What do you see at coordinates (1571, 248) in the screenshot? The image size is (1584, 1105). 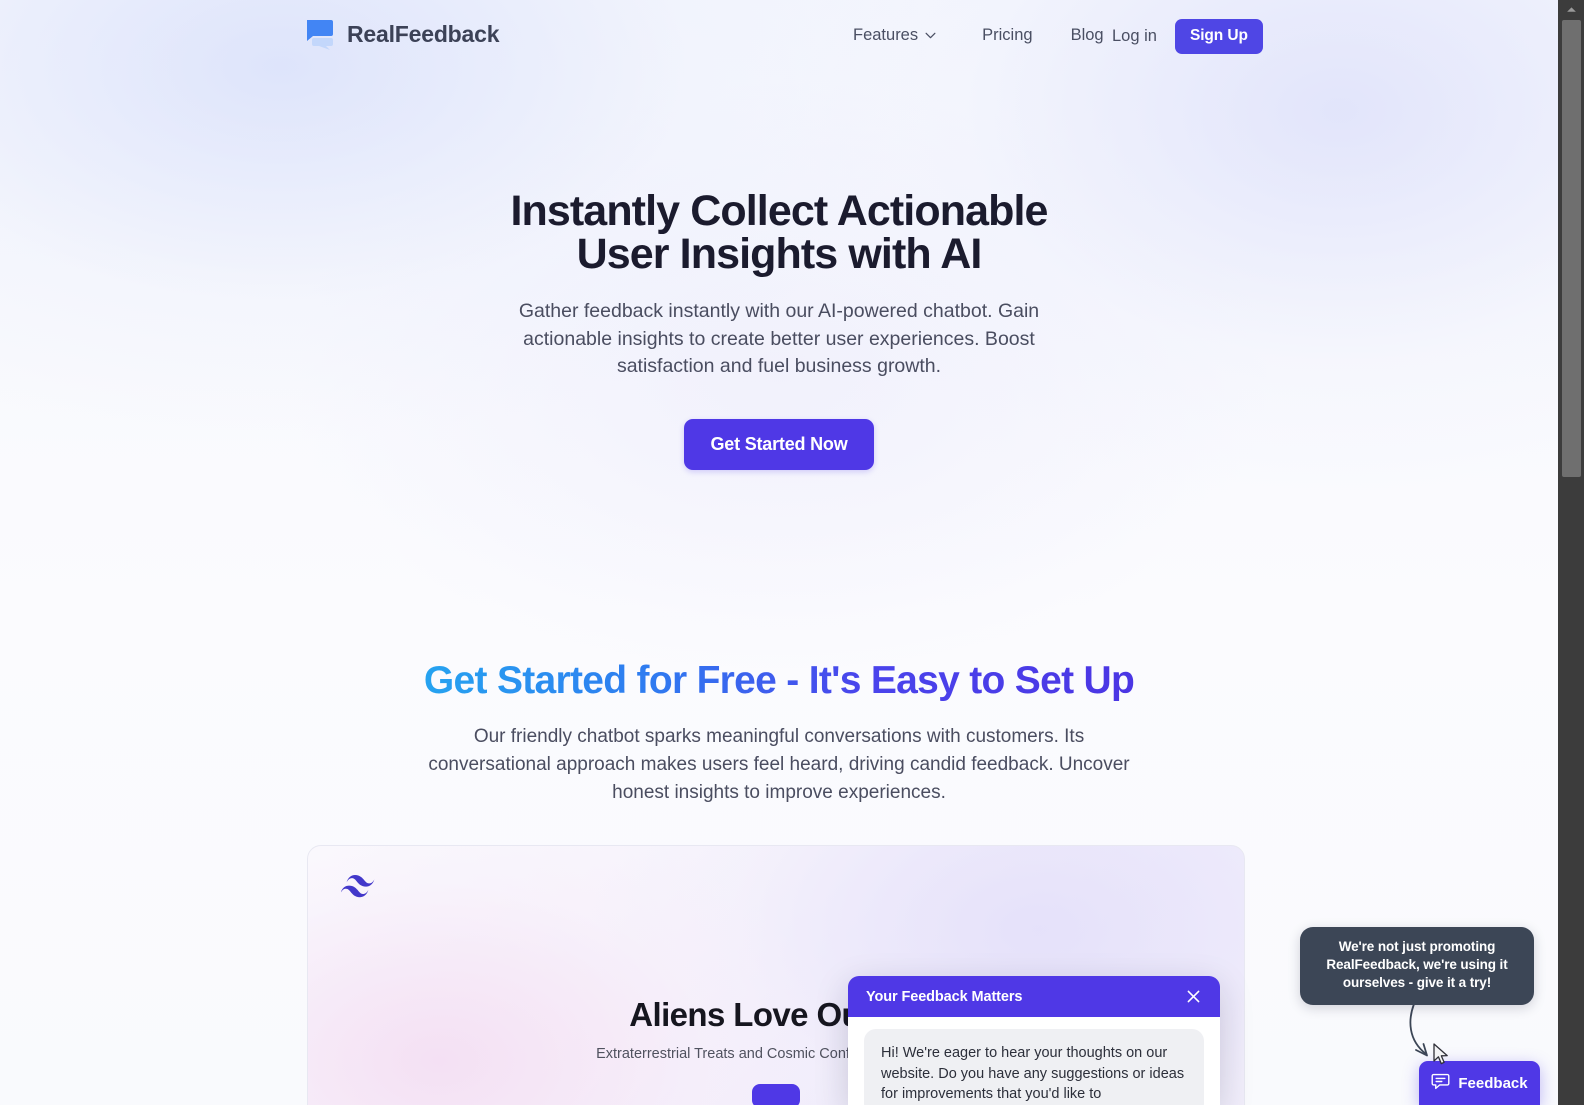 I see `scrollbar-thumb` at bounding box center [1571, 248].